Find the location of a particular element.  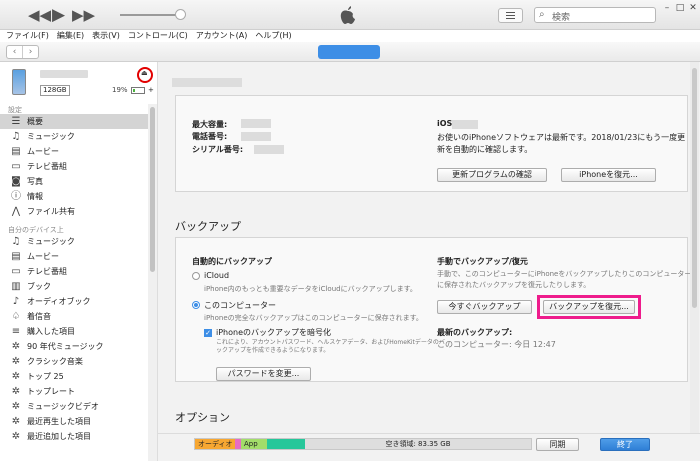

sidebar-item: ▥ ブック is located at coordinates (74, 286).